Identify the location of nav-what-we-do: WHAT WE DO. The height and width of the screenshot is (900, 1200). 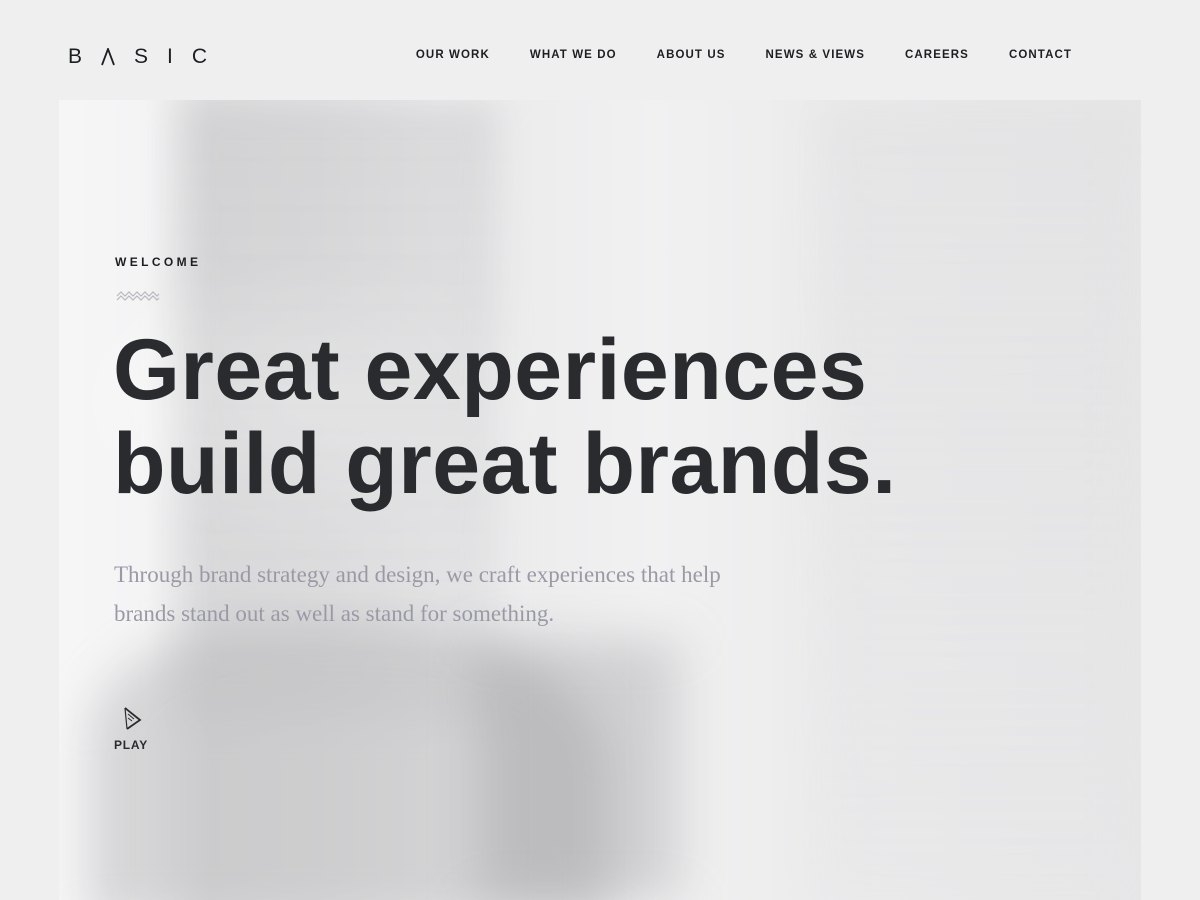
(573, 55).